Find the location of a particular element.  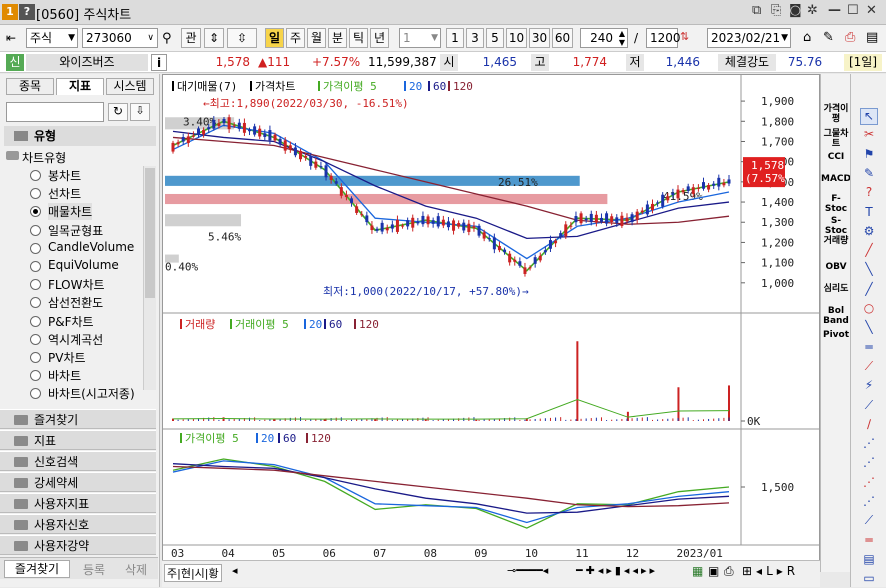

section-type: 유형 is located at coordinates (80, 136).